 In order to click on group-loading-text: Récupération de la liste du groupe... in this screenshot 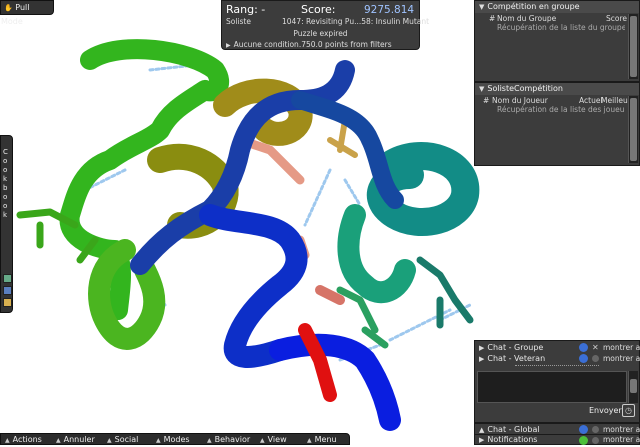, I will do `click(561, 27)`.